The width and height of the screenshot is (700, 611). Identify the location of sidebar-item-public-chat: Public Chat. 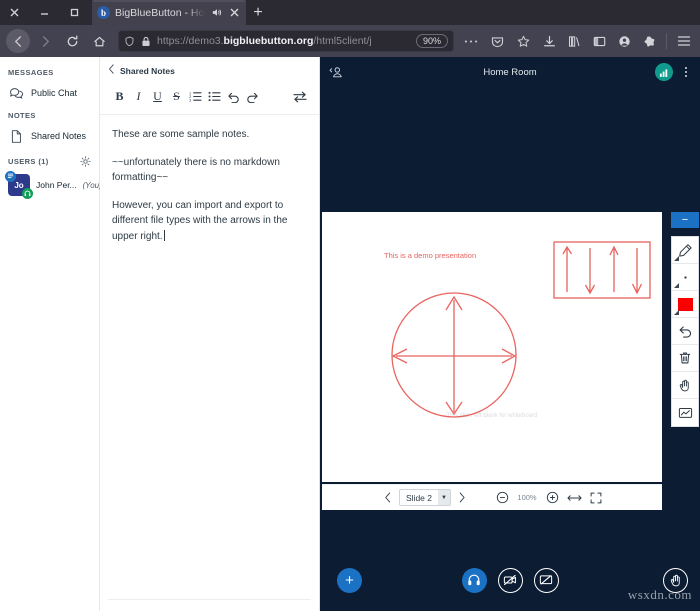
(49, 93).